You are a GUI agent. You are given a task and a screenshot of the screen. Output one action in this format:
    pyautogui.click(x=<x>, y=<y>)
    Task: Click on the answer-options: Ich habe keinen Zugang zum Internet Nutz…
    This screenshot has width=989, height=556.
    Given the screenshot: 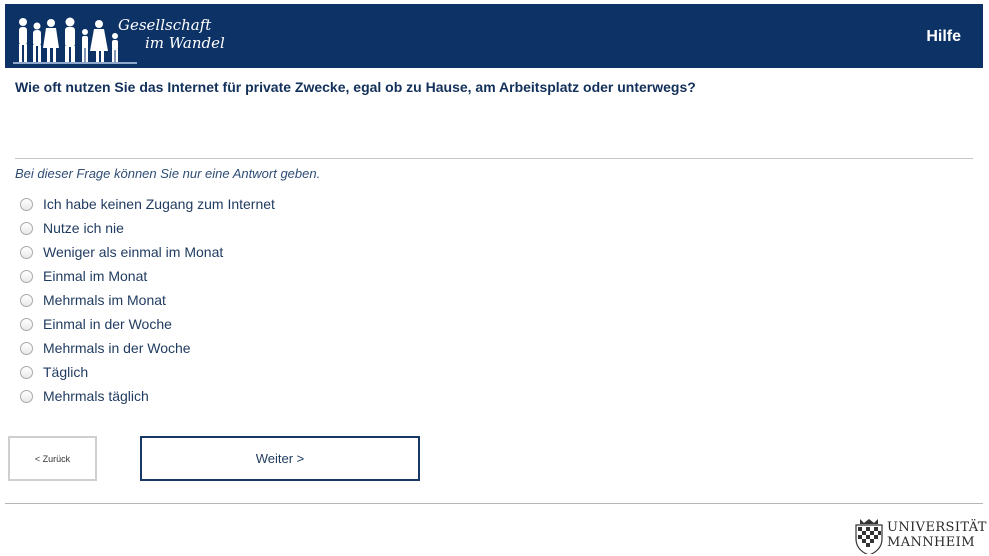 What is the action you would take?
    pyautogui.click(x=147, y=300)
    